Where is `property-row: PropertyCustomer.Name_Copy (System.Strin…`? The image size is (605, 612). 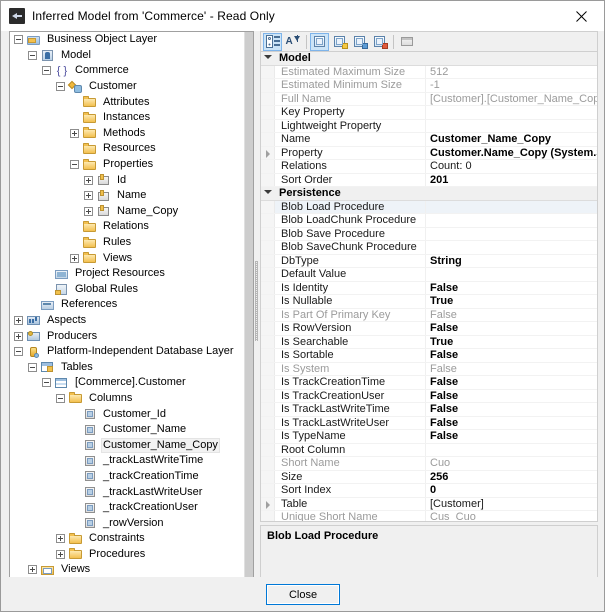
property-row: PropertyCustomer.Name_Copy (System.Strin… is located at coordinates (429, 153).